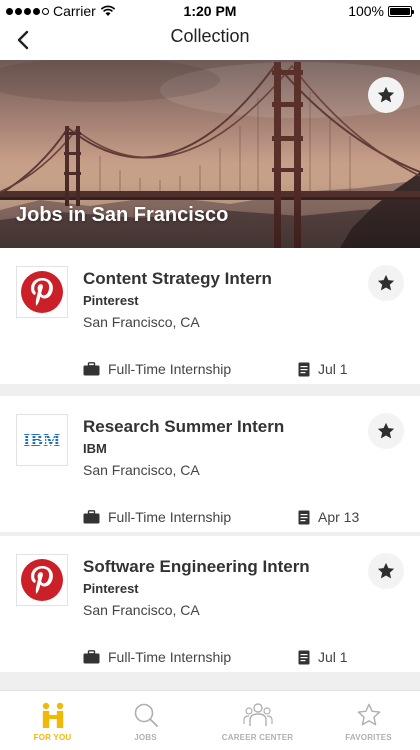  Describe the element at coordinates (339, 517) in the screenshot. I see `posted-date-label: Apr 13` at that location.